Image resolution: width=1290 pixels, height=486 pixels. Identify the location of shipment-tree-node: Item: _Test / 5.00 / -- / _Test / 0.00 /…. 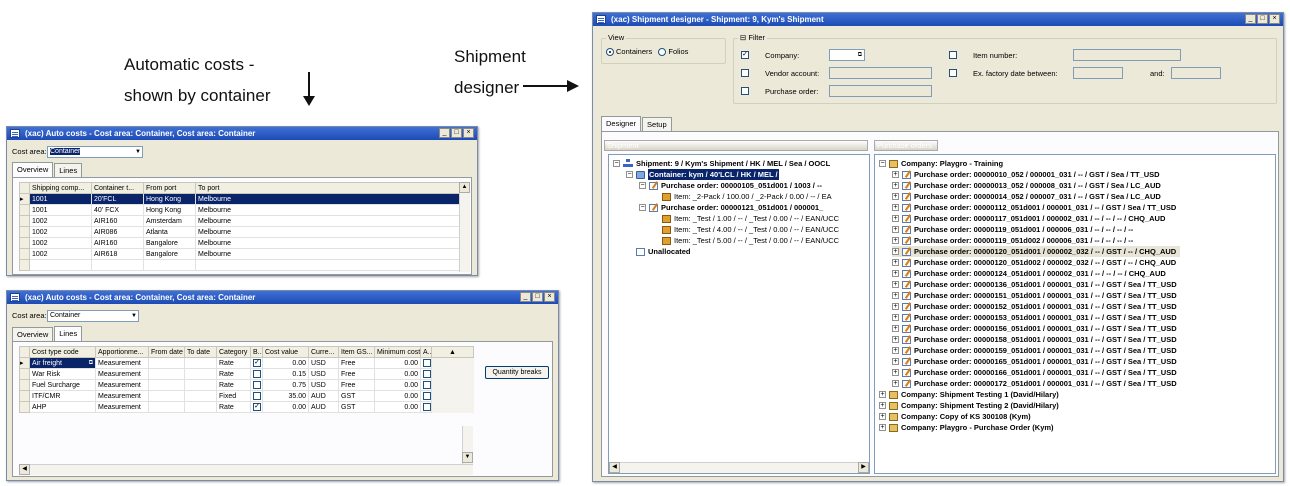
(750, 240).